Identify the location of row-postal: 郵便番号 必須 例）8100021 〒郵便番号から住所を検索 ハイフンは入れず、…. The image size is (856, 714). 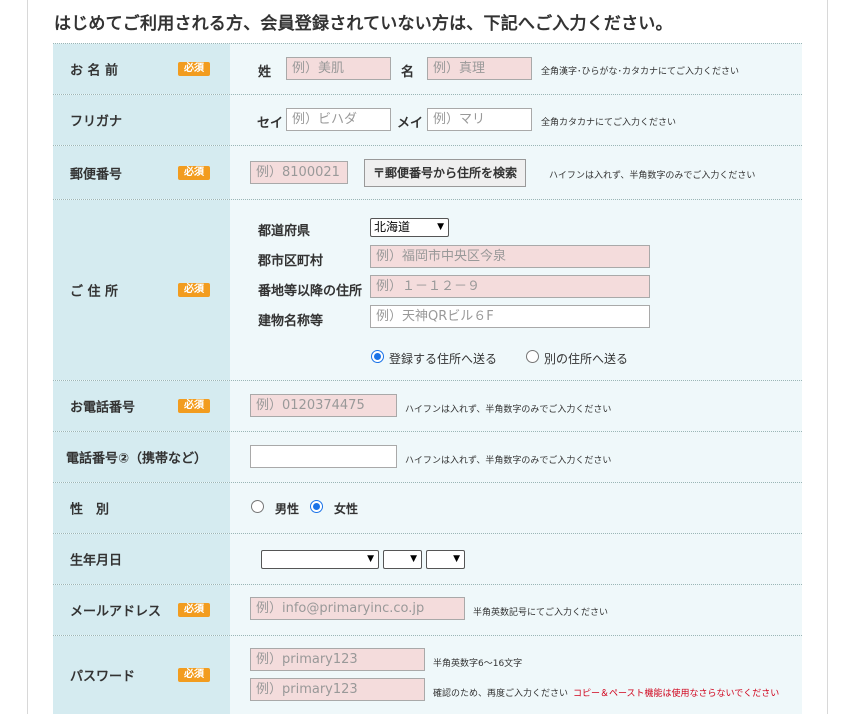
(427, 172).